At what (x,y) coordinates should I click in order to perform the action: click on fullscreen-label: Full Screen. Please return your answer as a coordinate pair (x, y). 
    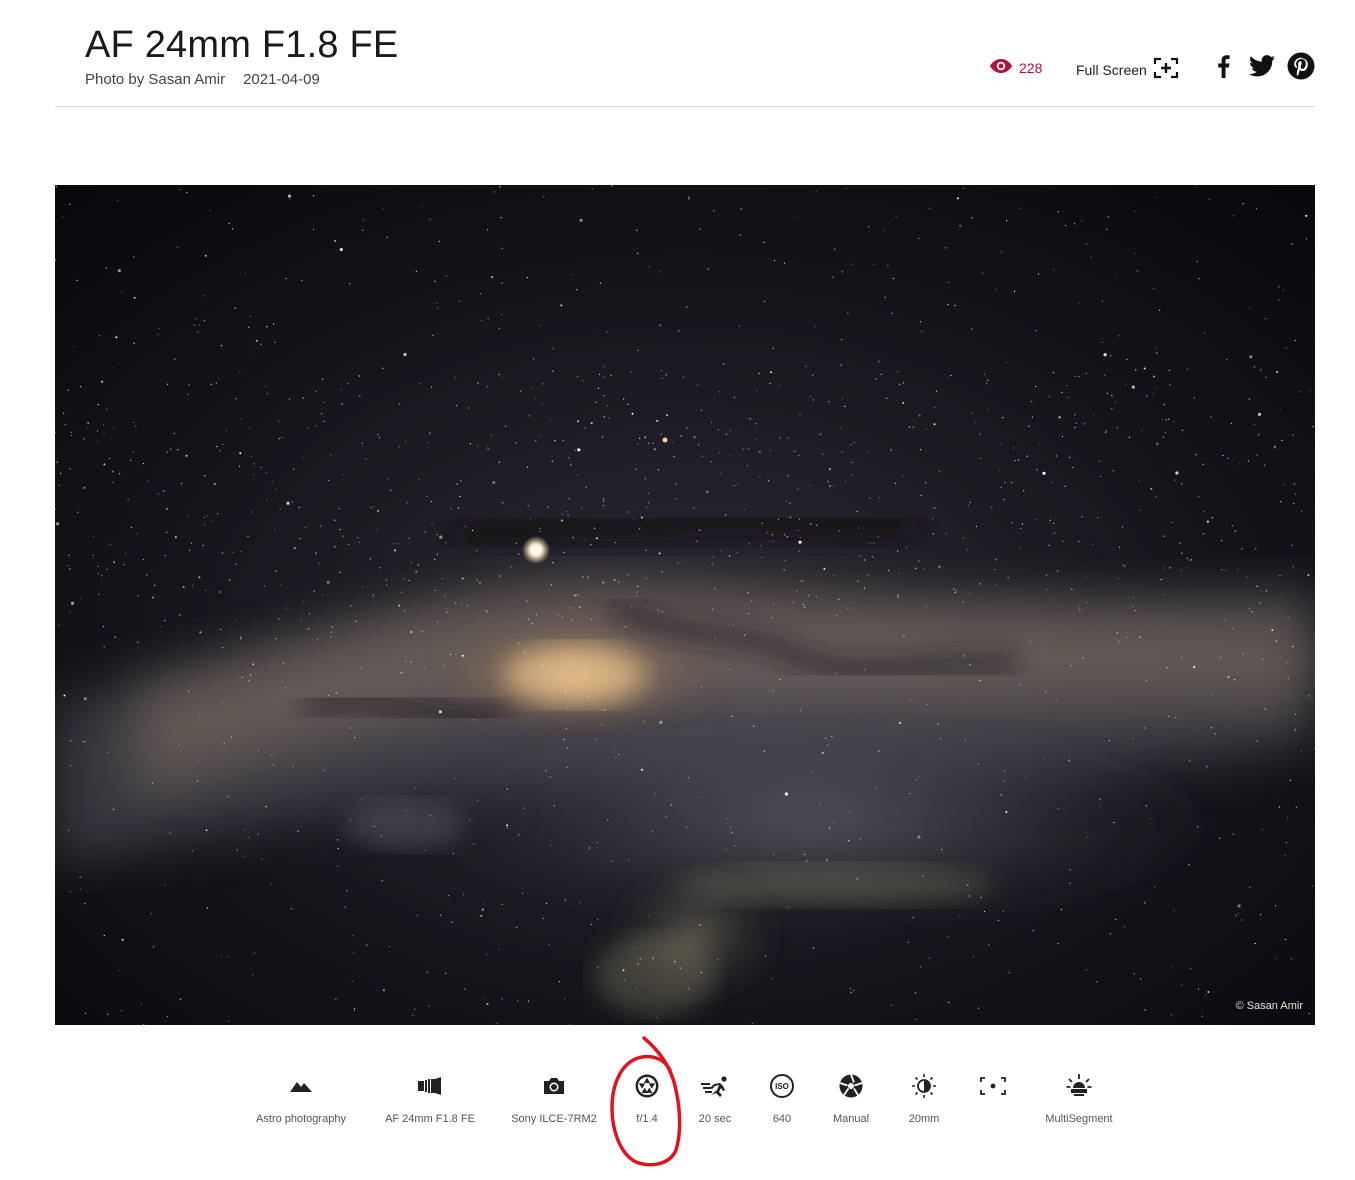
    Looking at the image, I should click on (1111, 69).